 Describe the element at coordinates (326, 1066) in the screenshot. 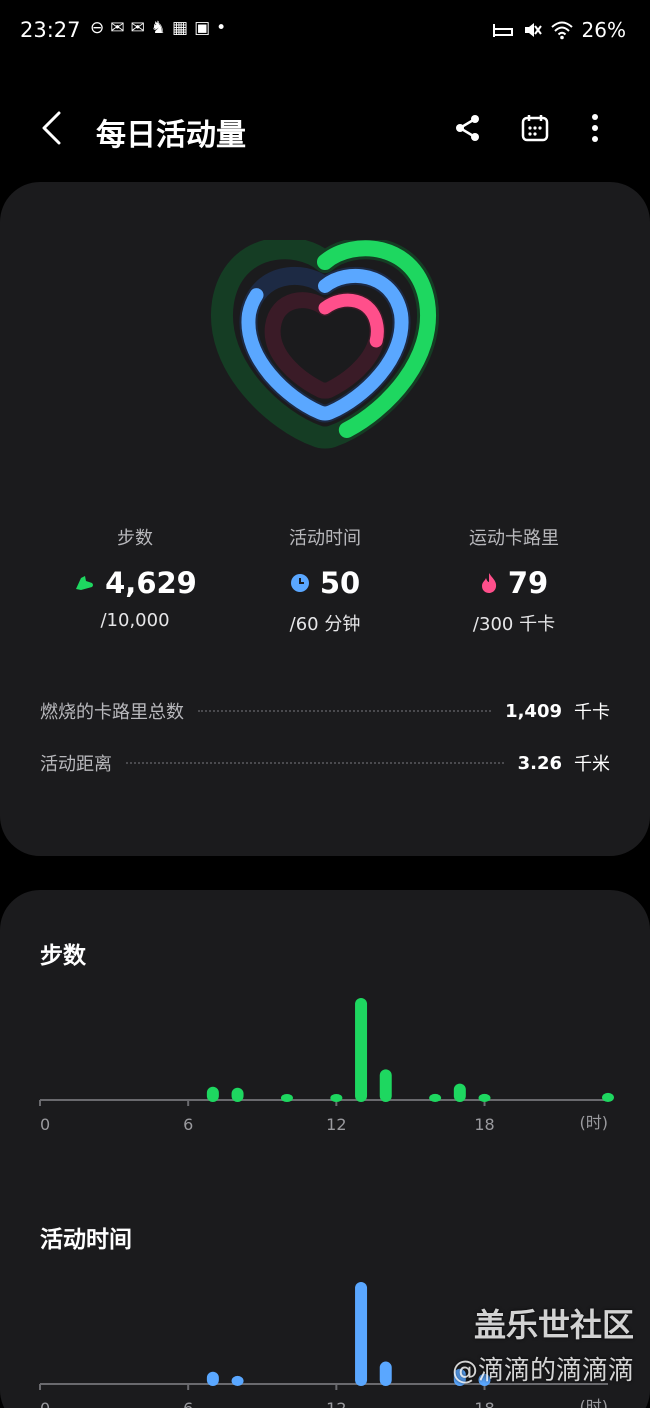

I see `steps-hourly-chart: 0 6 12 18 (时)` at that location.